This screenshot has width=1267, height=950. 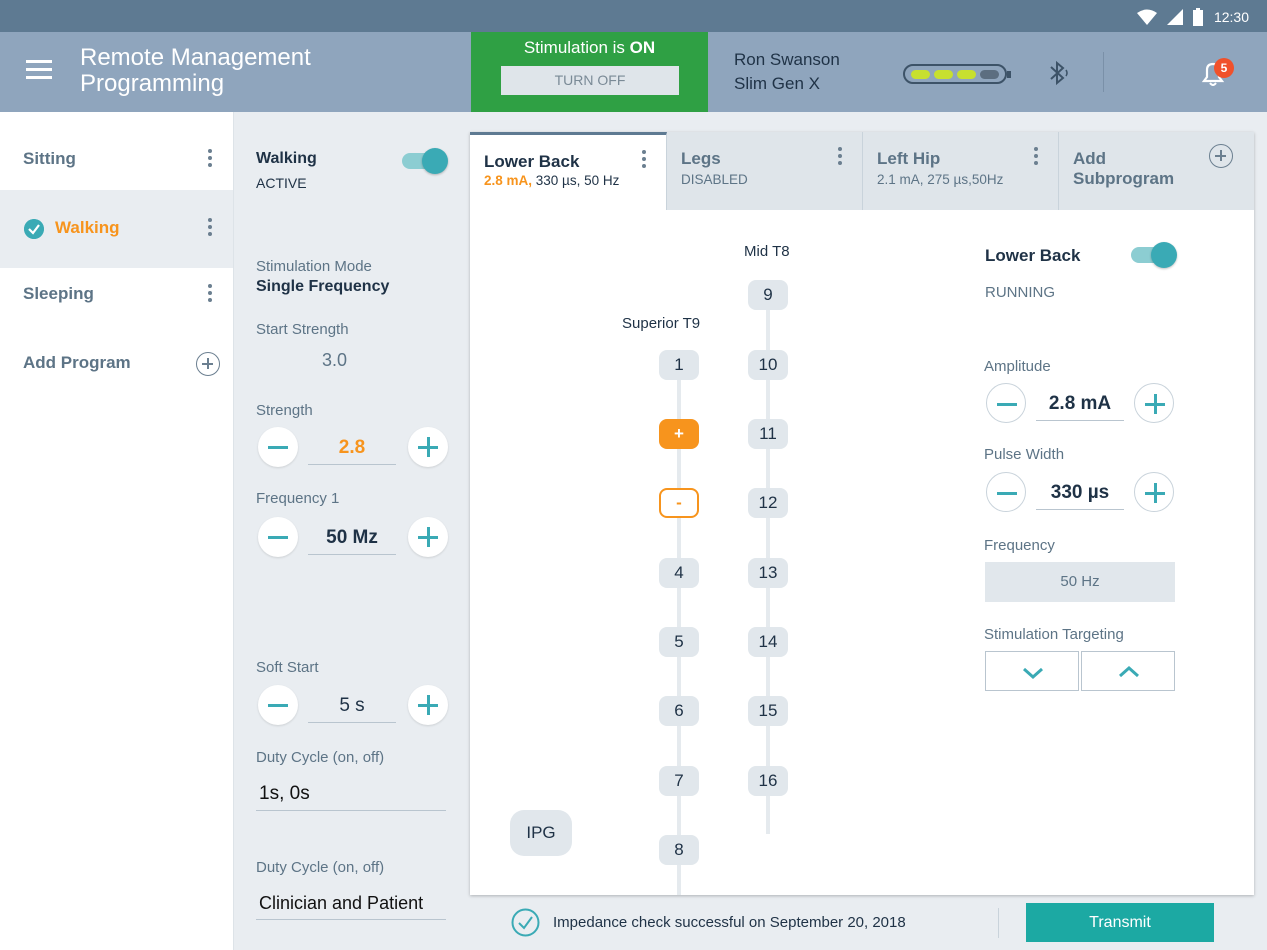 What do you see at coordinates (1154, 492) in the screenshot?
I see `pulse-width-increase-button` at bounding box center [1154, 492].